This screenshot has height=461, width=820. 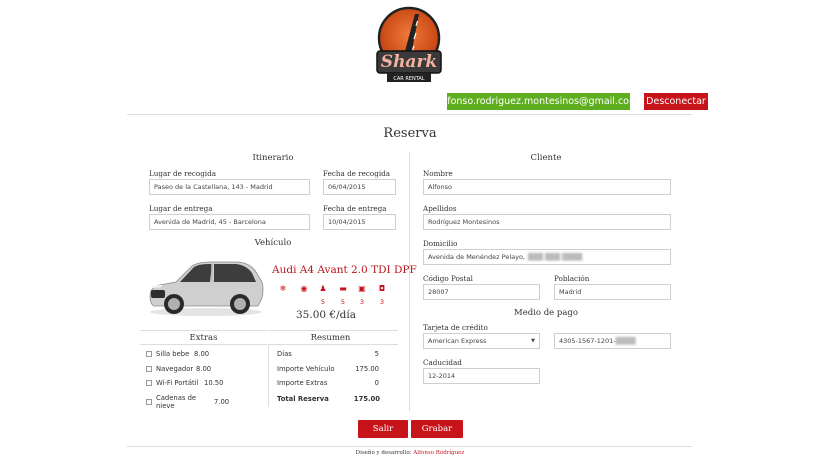 I want to click on summary-label-vehicle: Importe Vehículo, so click(x=306, y=369).